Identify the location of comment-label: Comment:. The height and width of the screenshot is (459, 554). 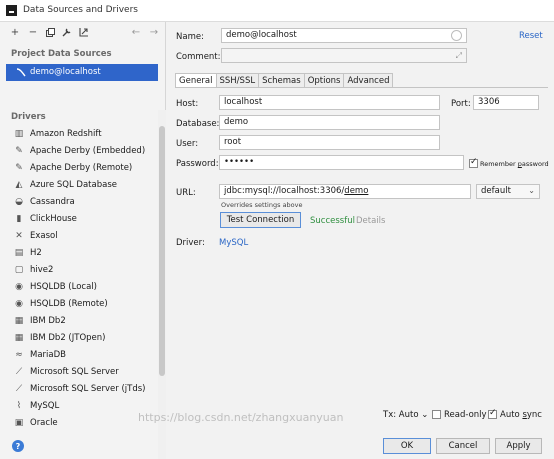
(198, 57).